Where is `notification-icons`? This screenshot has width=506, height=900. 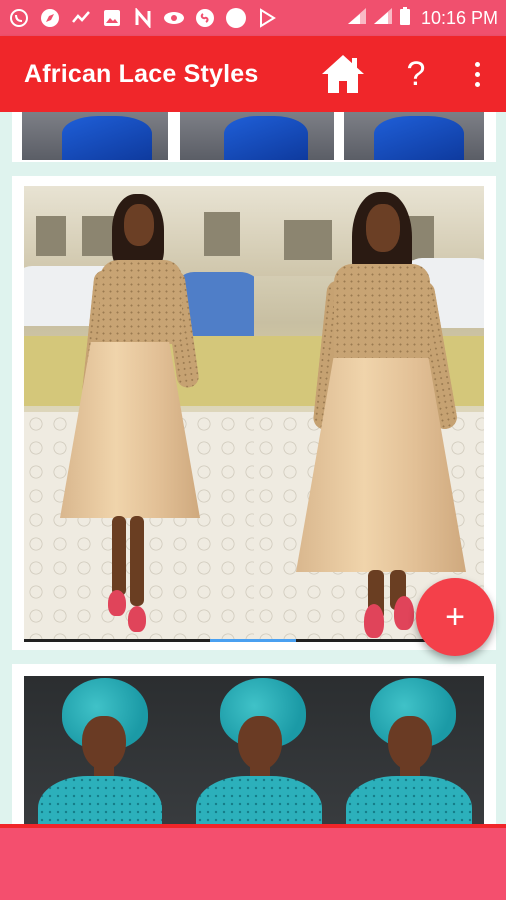 notification-icons is located at coordinates (143, 18).